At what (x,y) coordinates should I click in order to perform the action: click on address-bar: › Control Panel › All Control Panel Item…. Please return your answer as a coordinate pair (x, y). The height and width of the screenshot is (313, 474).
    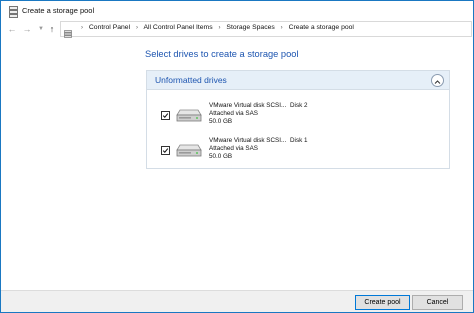
    Looking at the image, I should click on (266, 29).